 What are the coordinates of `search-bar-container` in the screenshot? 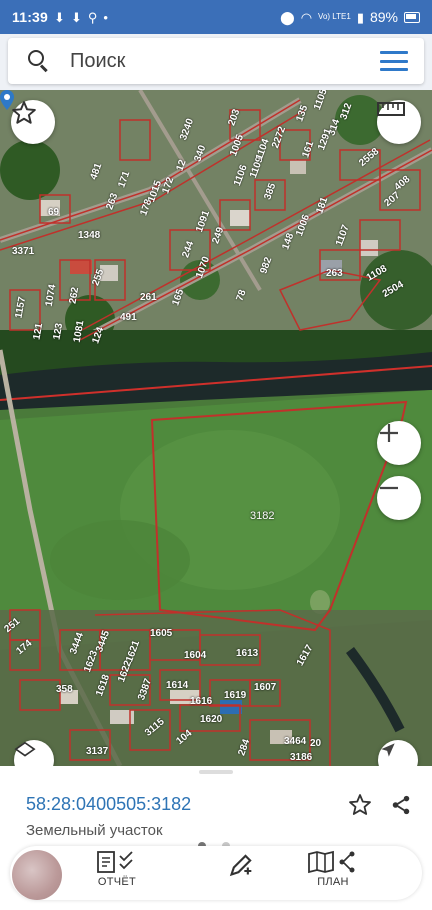 It's located at (216, 62).